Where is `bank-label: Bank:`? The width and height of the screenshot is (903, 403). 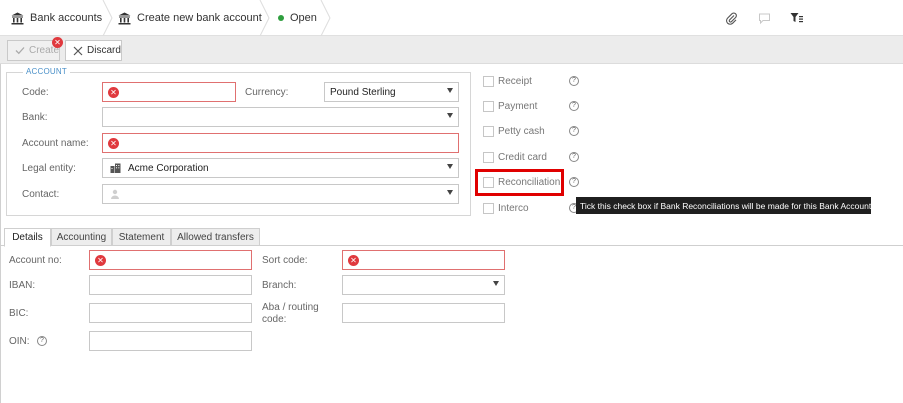 bank-label: Bank: is located at coordinates (35, 117).